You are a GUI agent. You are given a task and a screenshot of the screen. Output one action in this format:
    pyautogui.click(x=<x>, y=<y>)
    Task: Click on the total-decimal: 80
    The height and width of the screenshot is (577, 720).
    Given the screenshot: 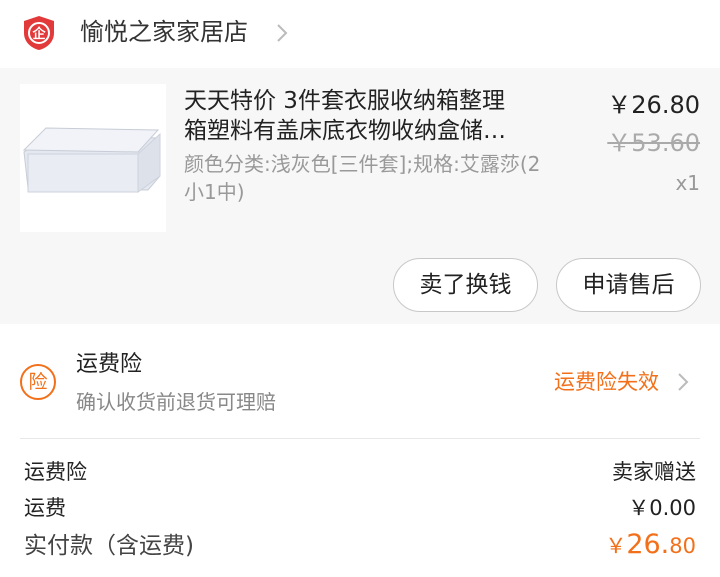 What is the action you would take?
    pyautogui.click(x=682, y=546)
    